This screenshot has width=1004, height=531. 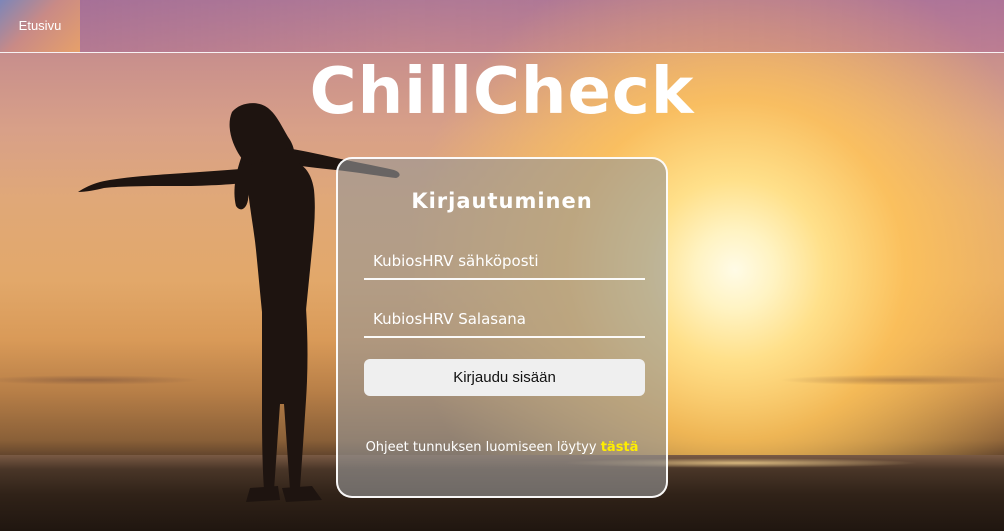 What do you see at coordinates (504, 377) in the screenshot?
I see `login-button: Kirjaudu sisään` at bounding box center [504, 377].